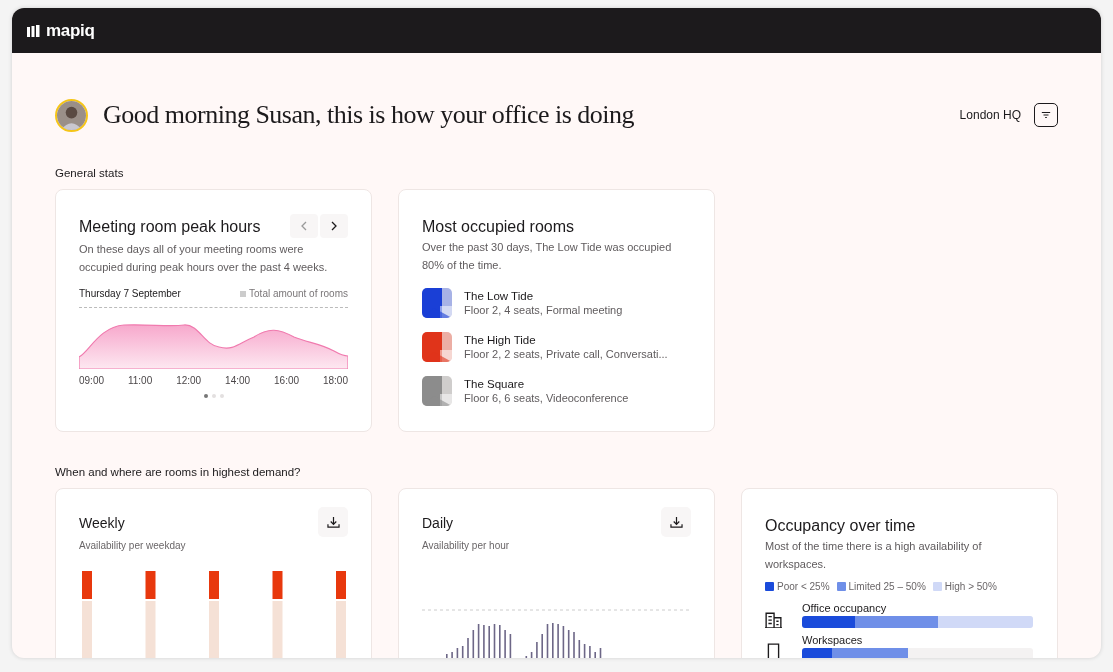 The height and width of the screenshot is (672, 1113). What do you see at coordinates (499, 227) in the screenshot?
I see `card-title: Most occupied rooms` at bounding box center [499, 227].